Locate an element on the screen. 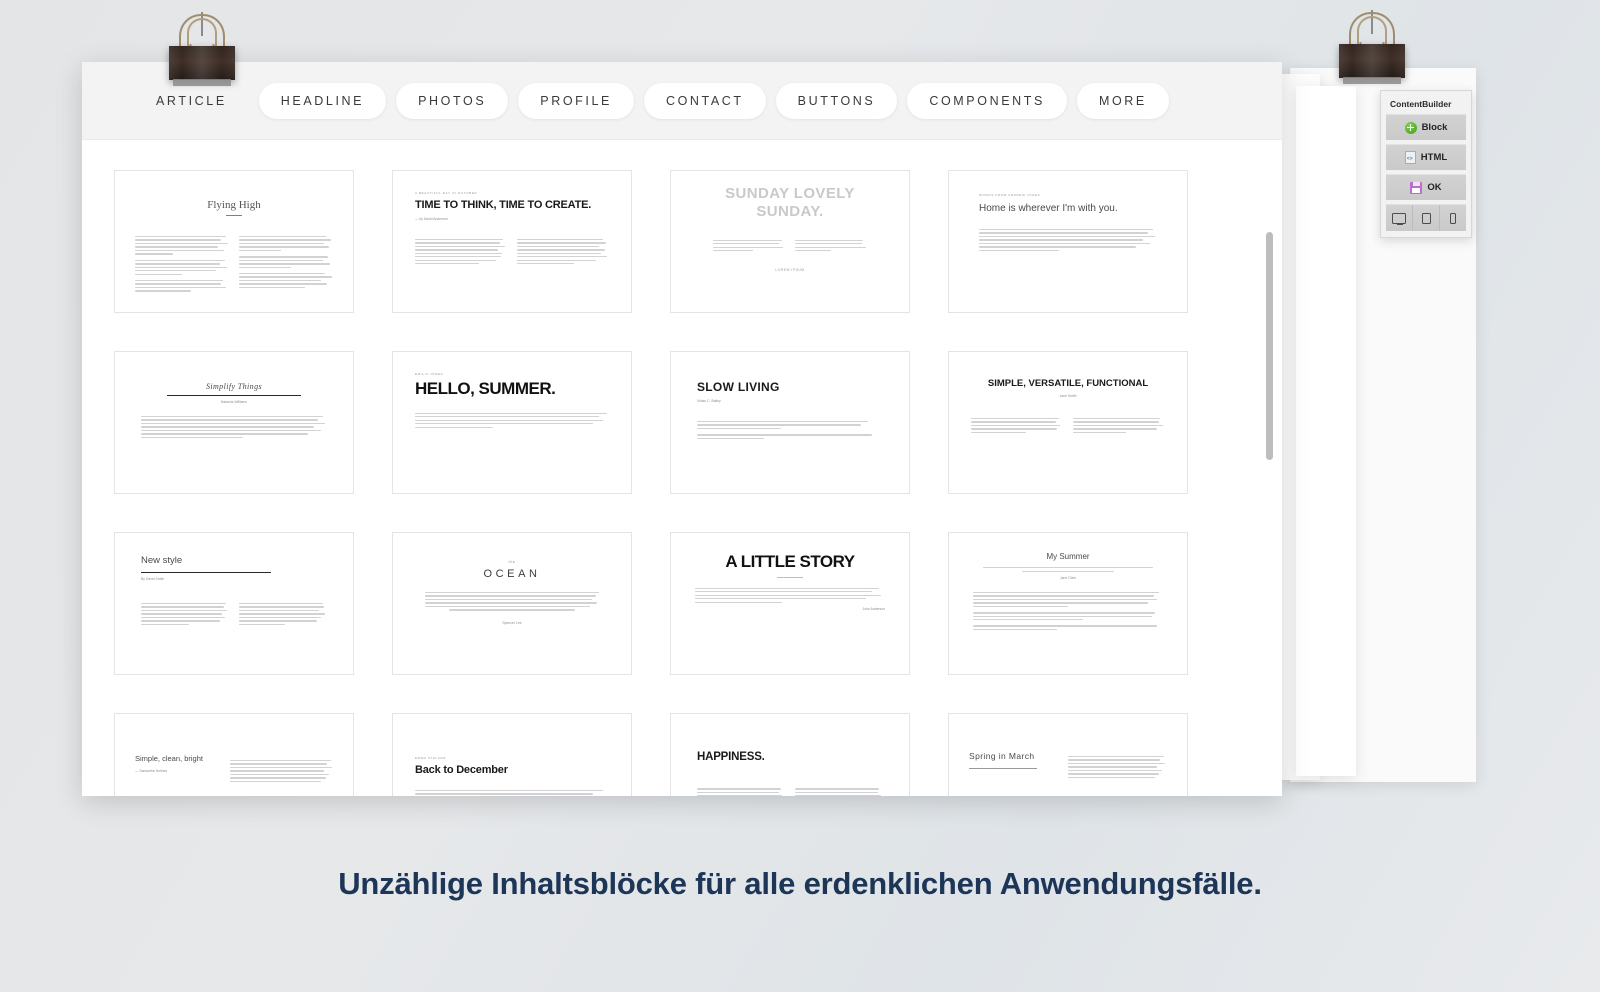  block-byline: Jane Clark is located at coordinates (1068, 577).